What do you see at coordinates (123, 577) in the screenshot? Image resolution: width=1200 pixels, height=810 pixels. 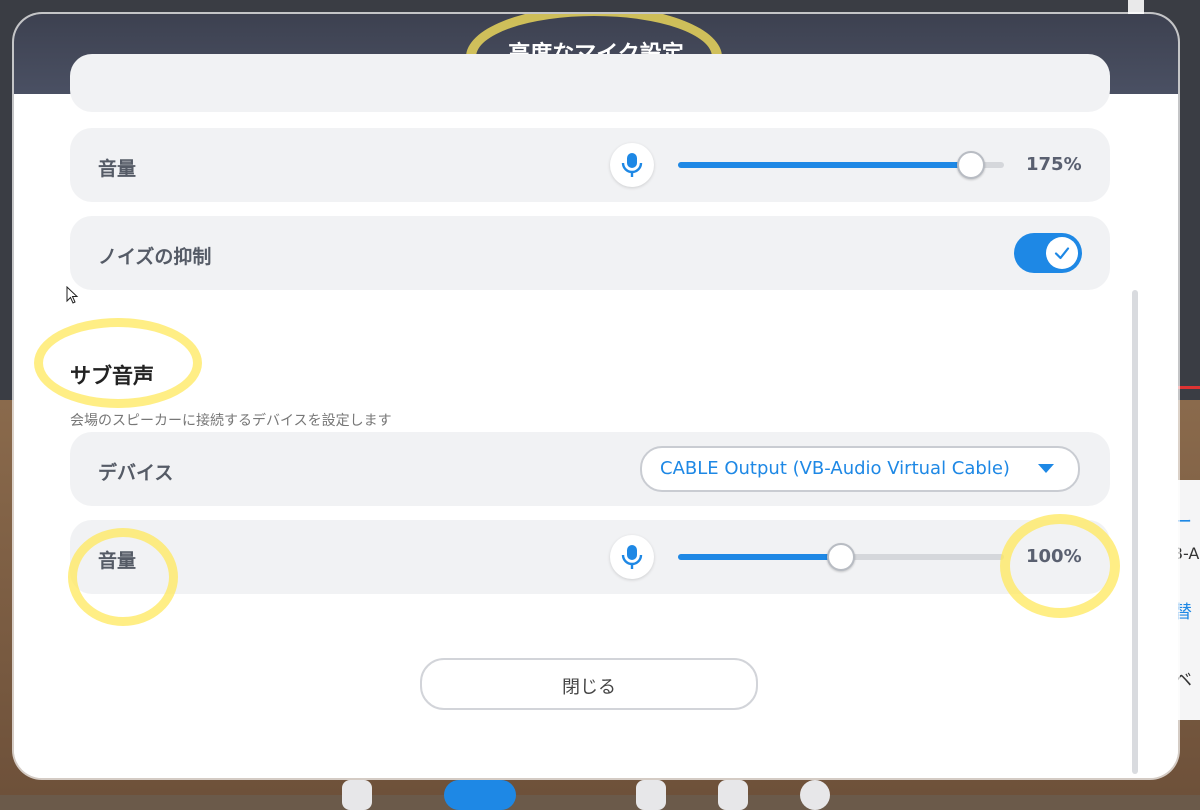 I see `sub-volume-label-highlight-mark` at bounding box center [123, 577].